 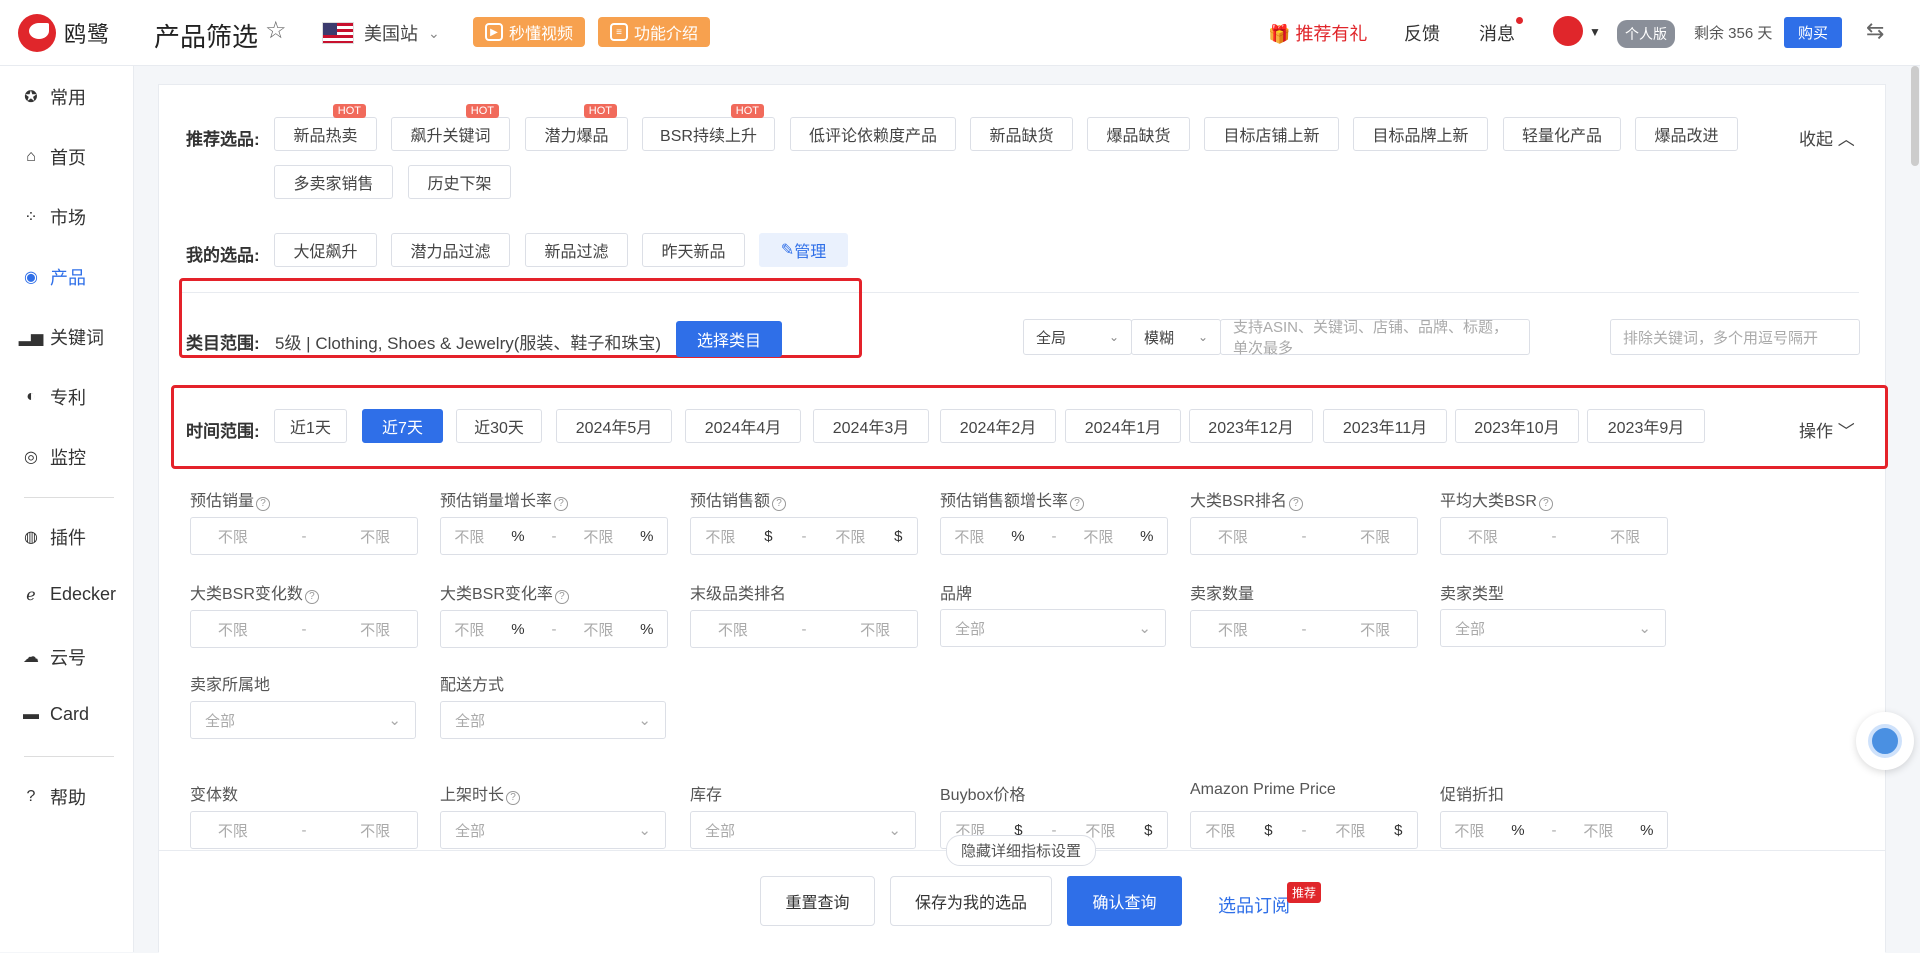 What do you see at coordinates (31, 537) in the screenshot?
I see `chrome-icon: ◍` at bounding box center [31, 537].